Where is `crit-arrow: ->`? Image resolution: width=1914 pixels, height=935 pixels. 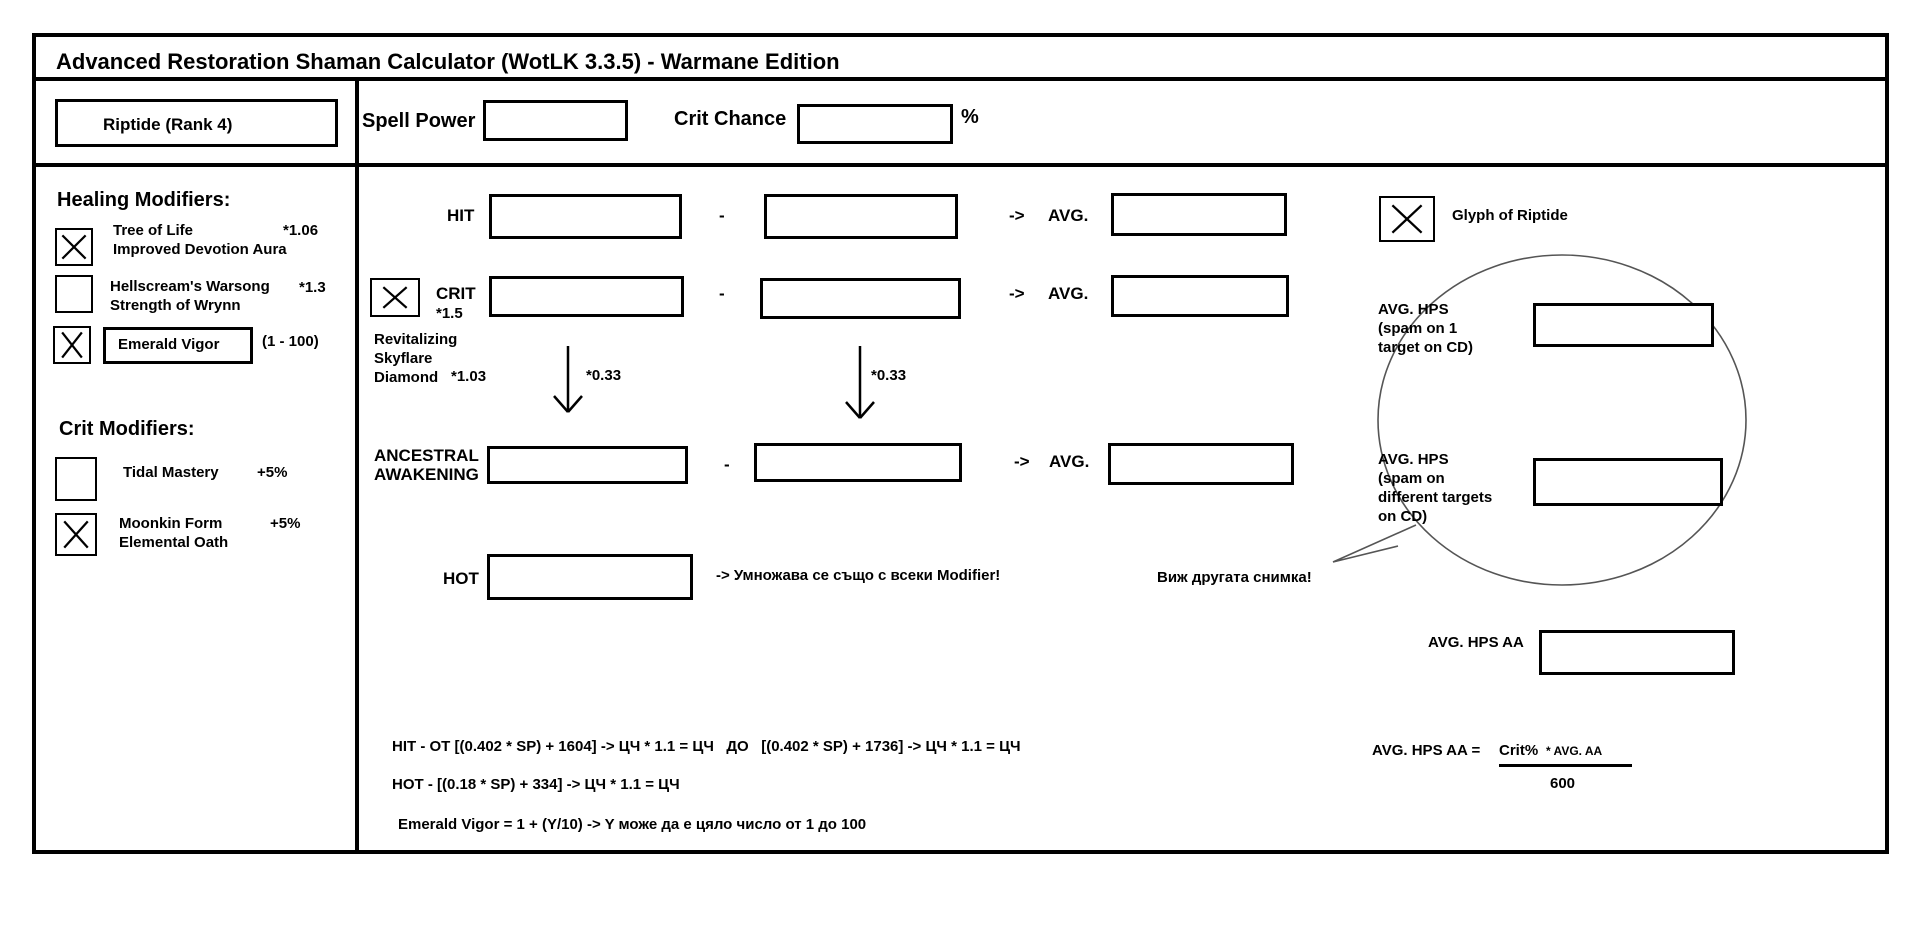 crit-arrow: -> is located at coordinates (1017, 293).